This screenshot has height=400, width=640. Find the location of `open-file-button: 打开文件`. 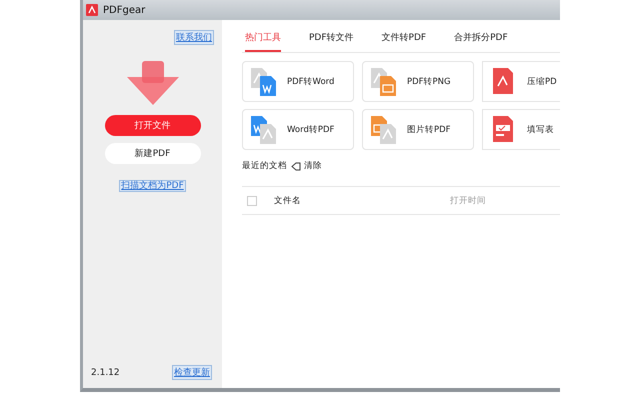

open-file-button: 打开文件 is located at coordinates (152, 125).